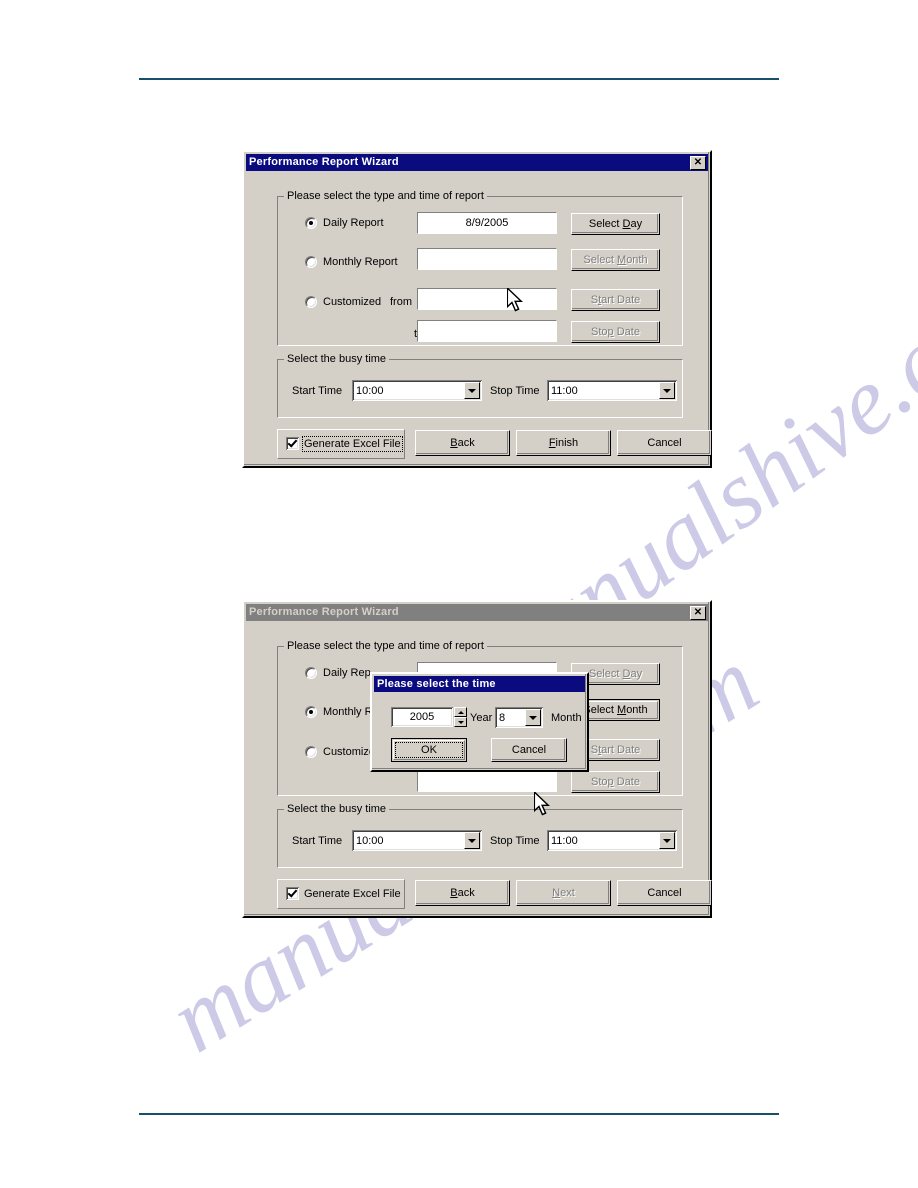  I want to click on stop-time-label-dialog-1: Stop Time, so click(515, 391).